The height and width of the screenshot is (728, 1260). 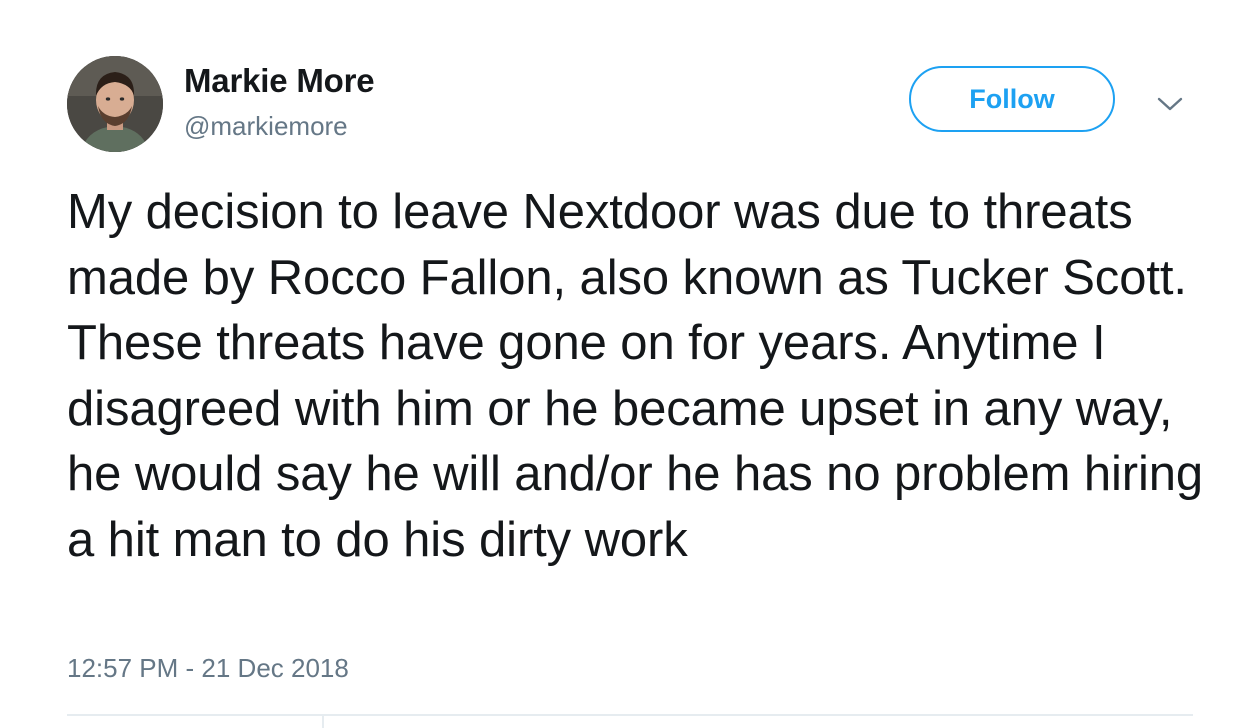 I want to click on divider, so click(x=630, y=715).